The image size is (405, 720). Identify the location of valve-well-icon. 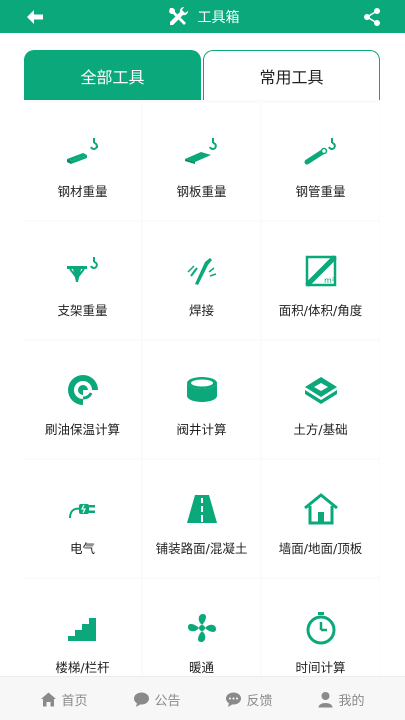
(201, 389).